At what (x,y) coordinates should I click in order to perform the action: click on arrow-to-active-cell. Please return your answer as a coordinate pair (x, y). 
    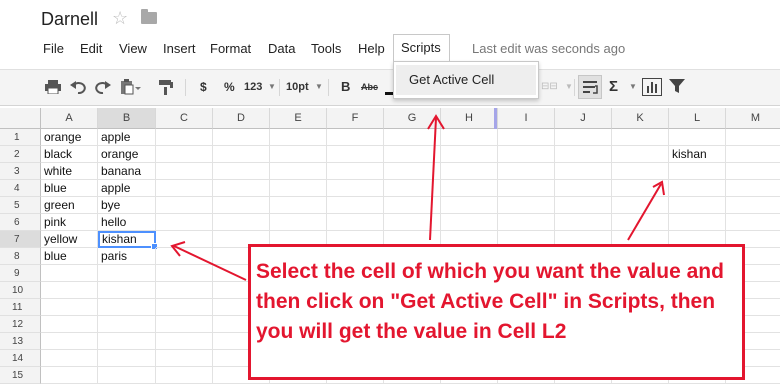
    Looking at the image, I should click on (210, 263).